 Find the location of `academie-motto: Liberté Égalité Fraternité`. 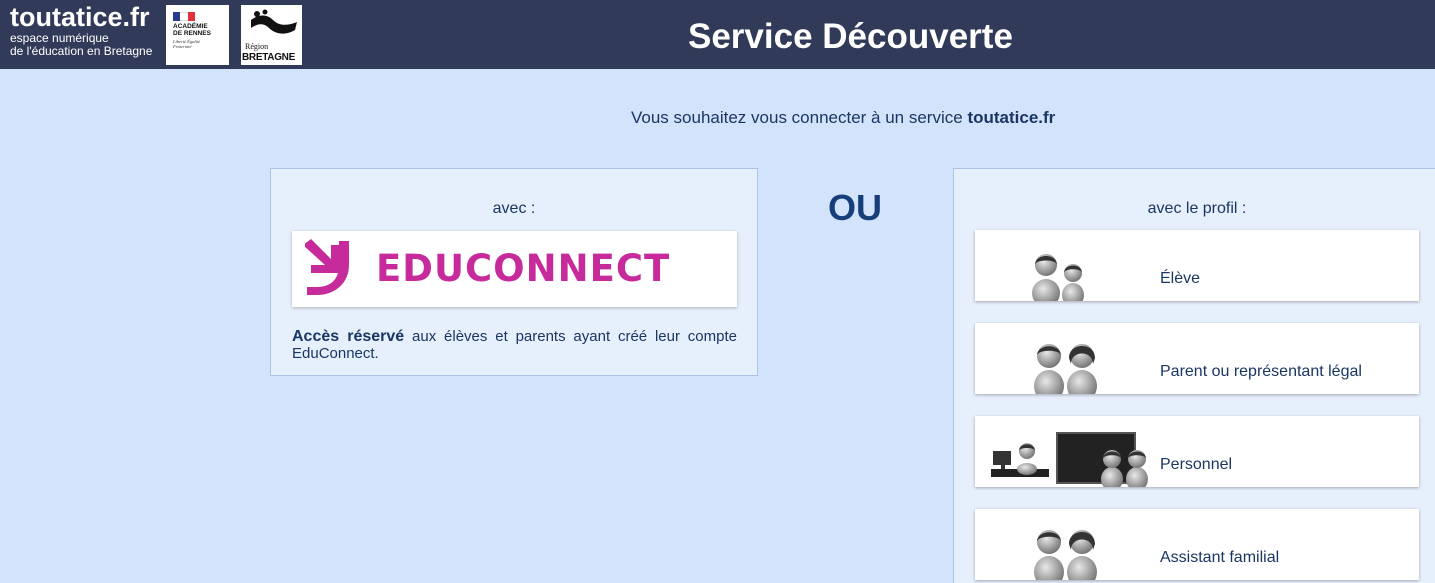

academie-motto: Liberté Égalité Fraternité is located at coordinates (187, 44).